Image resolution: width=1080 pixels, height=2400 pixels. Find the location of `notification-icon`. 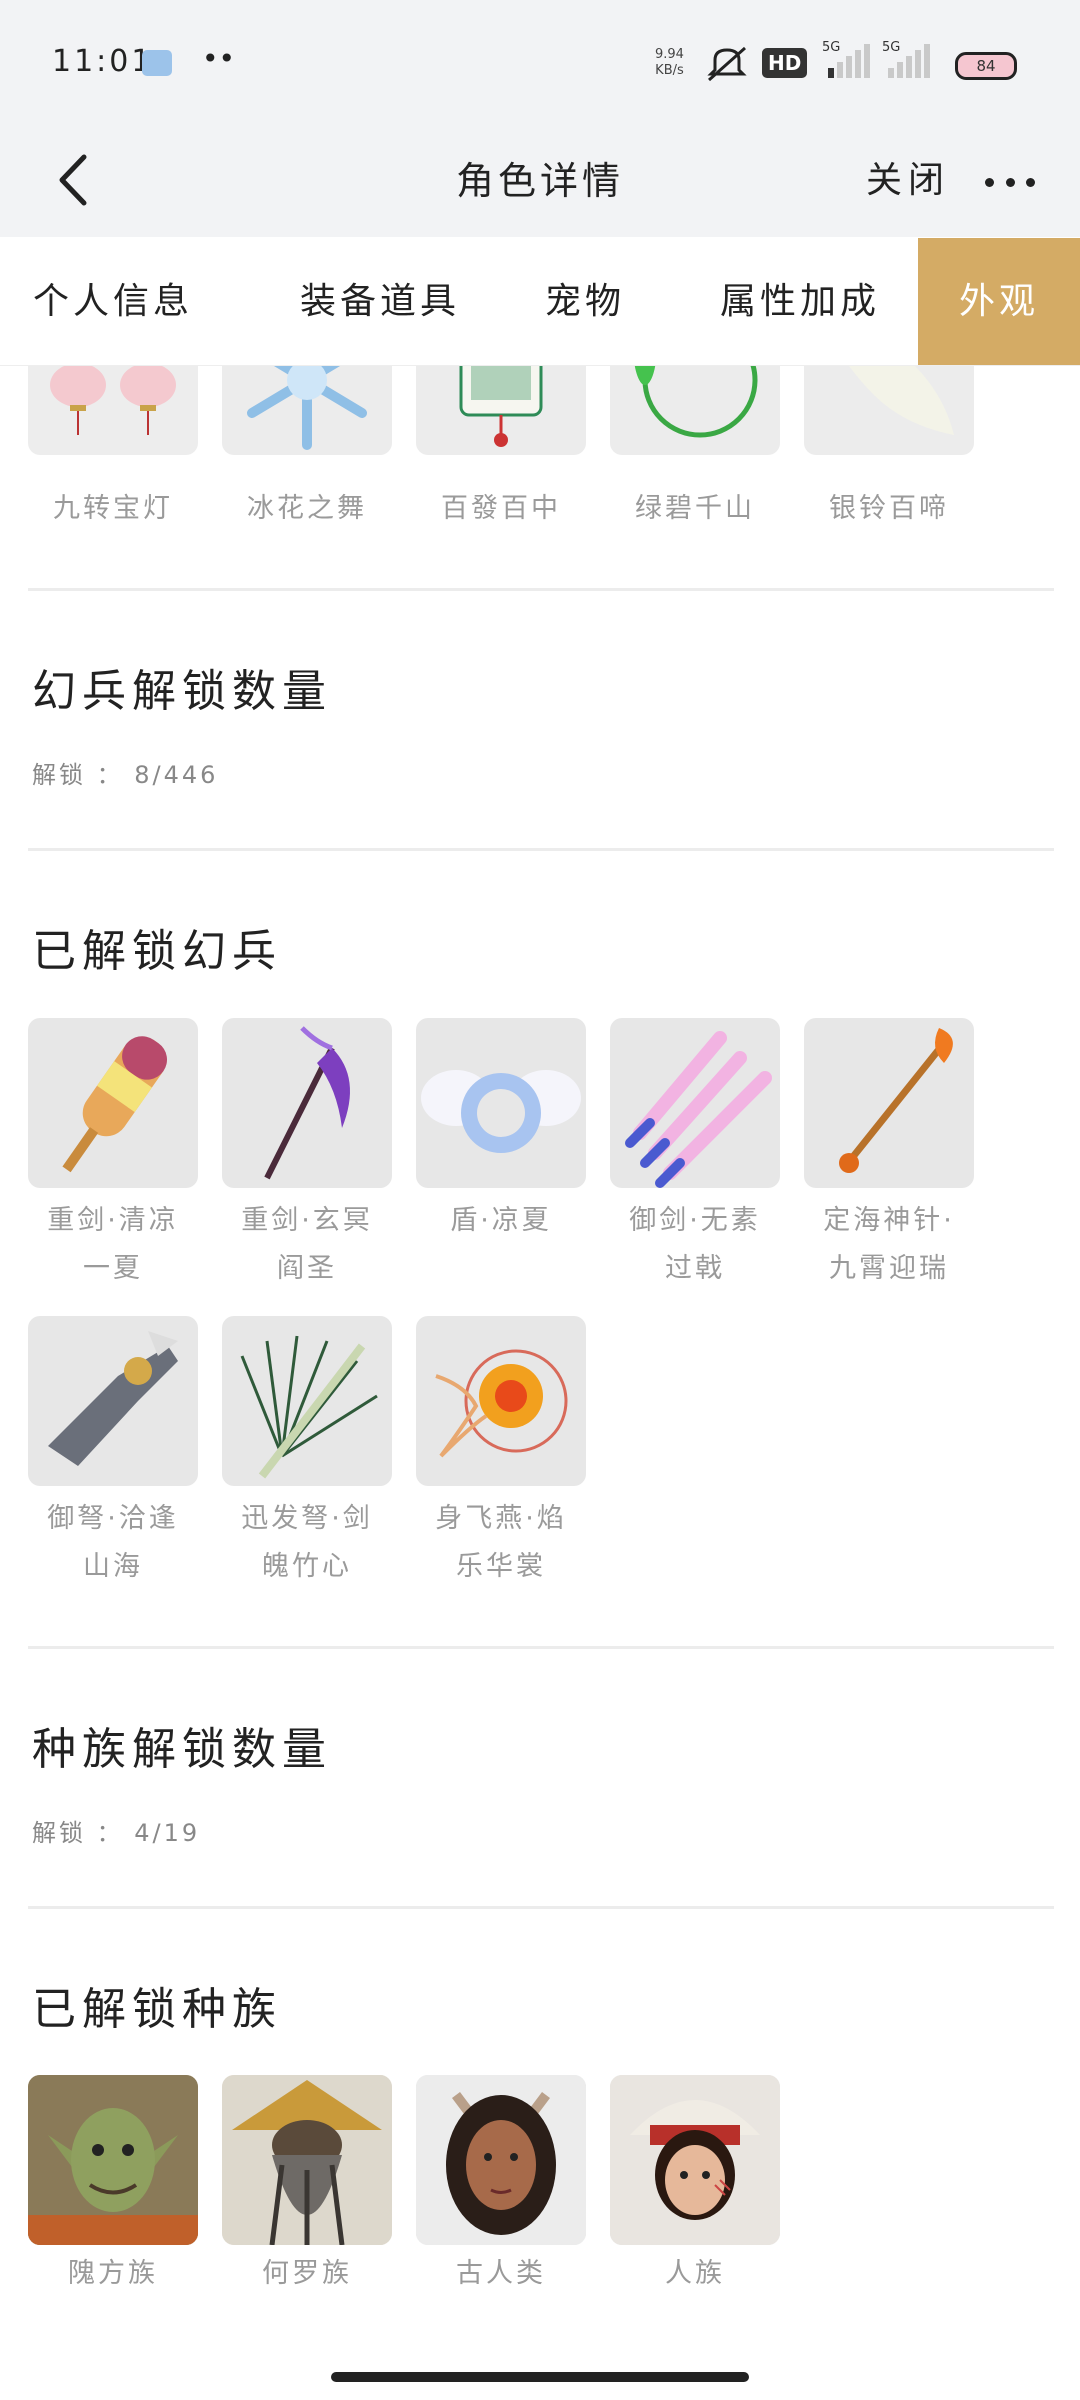

notification-icon is located at coordinates (157, 63).